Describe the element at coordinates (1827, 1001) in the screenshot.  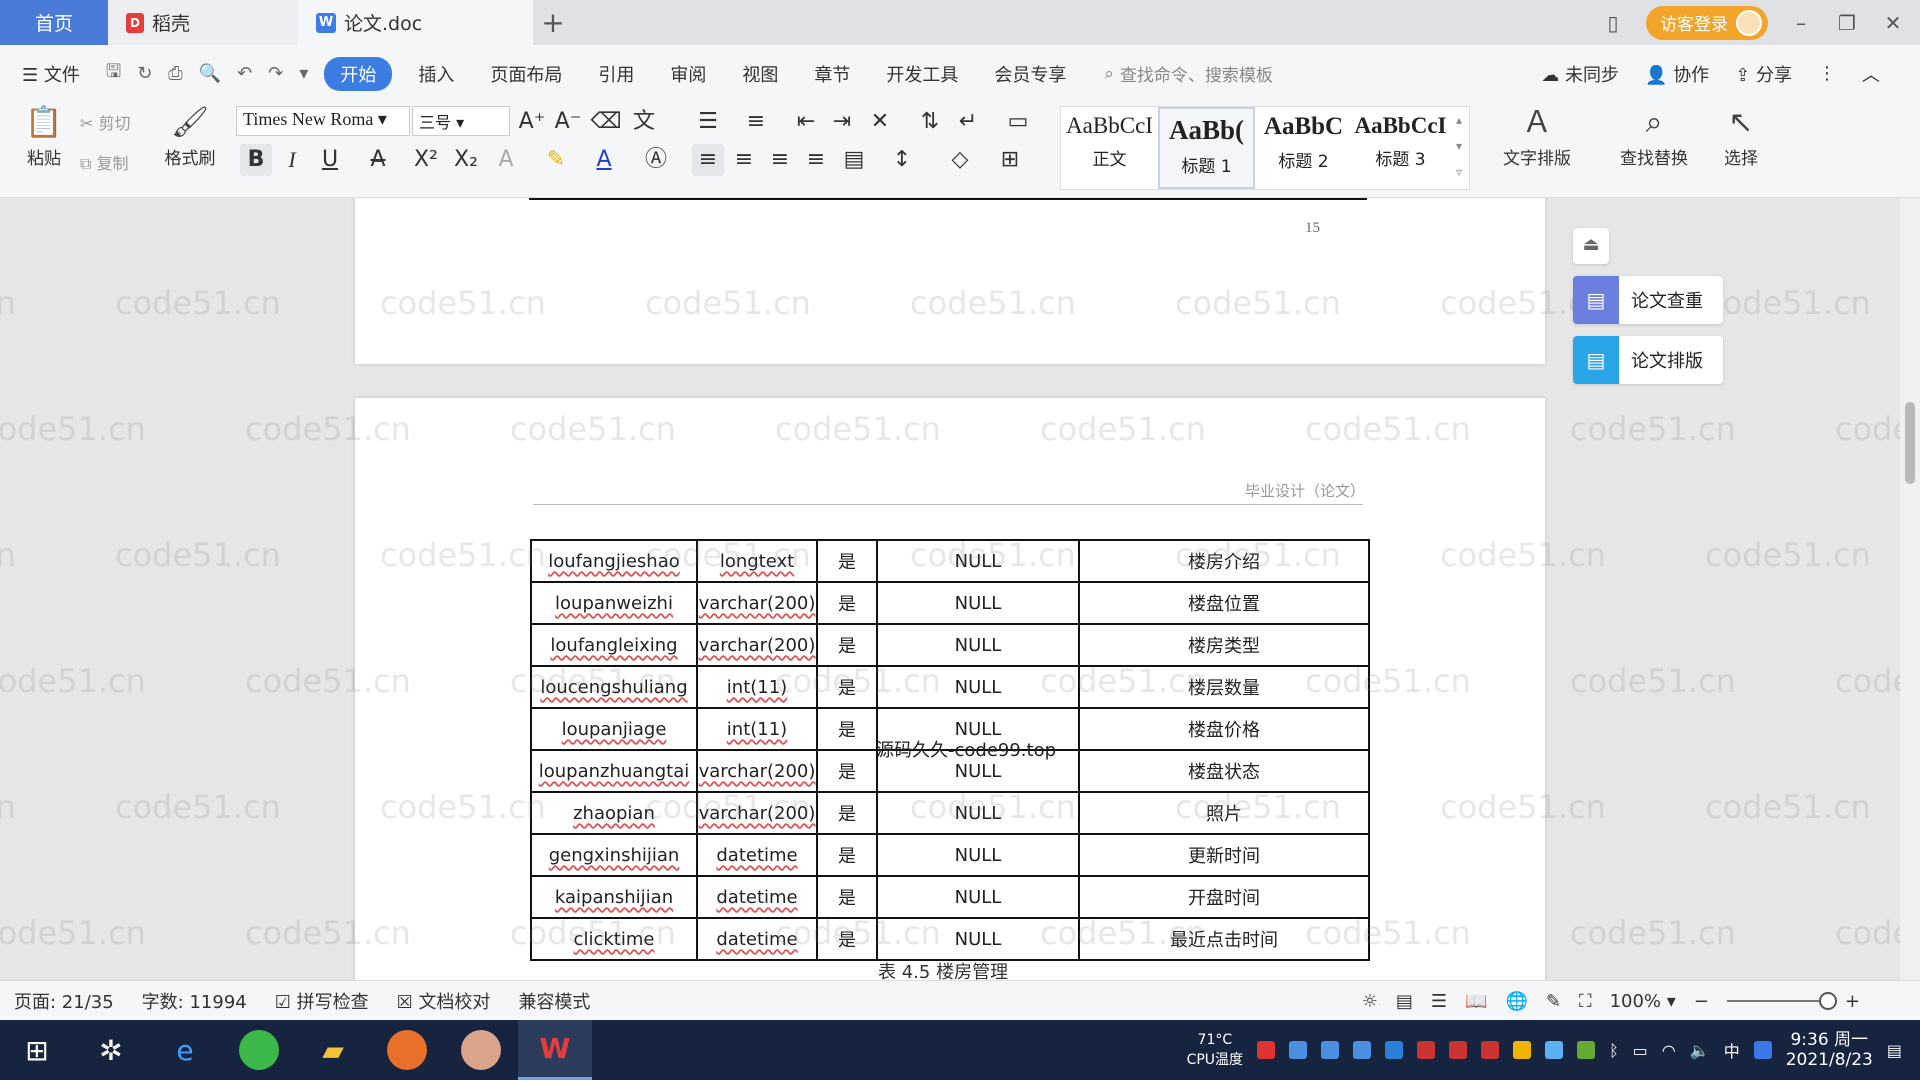
I see `zoom-slider-knob` at that location.